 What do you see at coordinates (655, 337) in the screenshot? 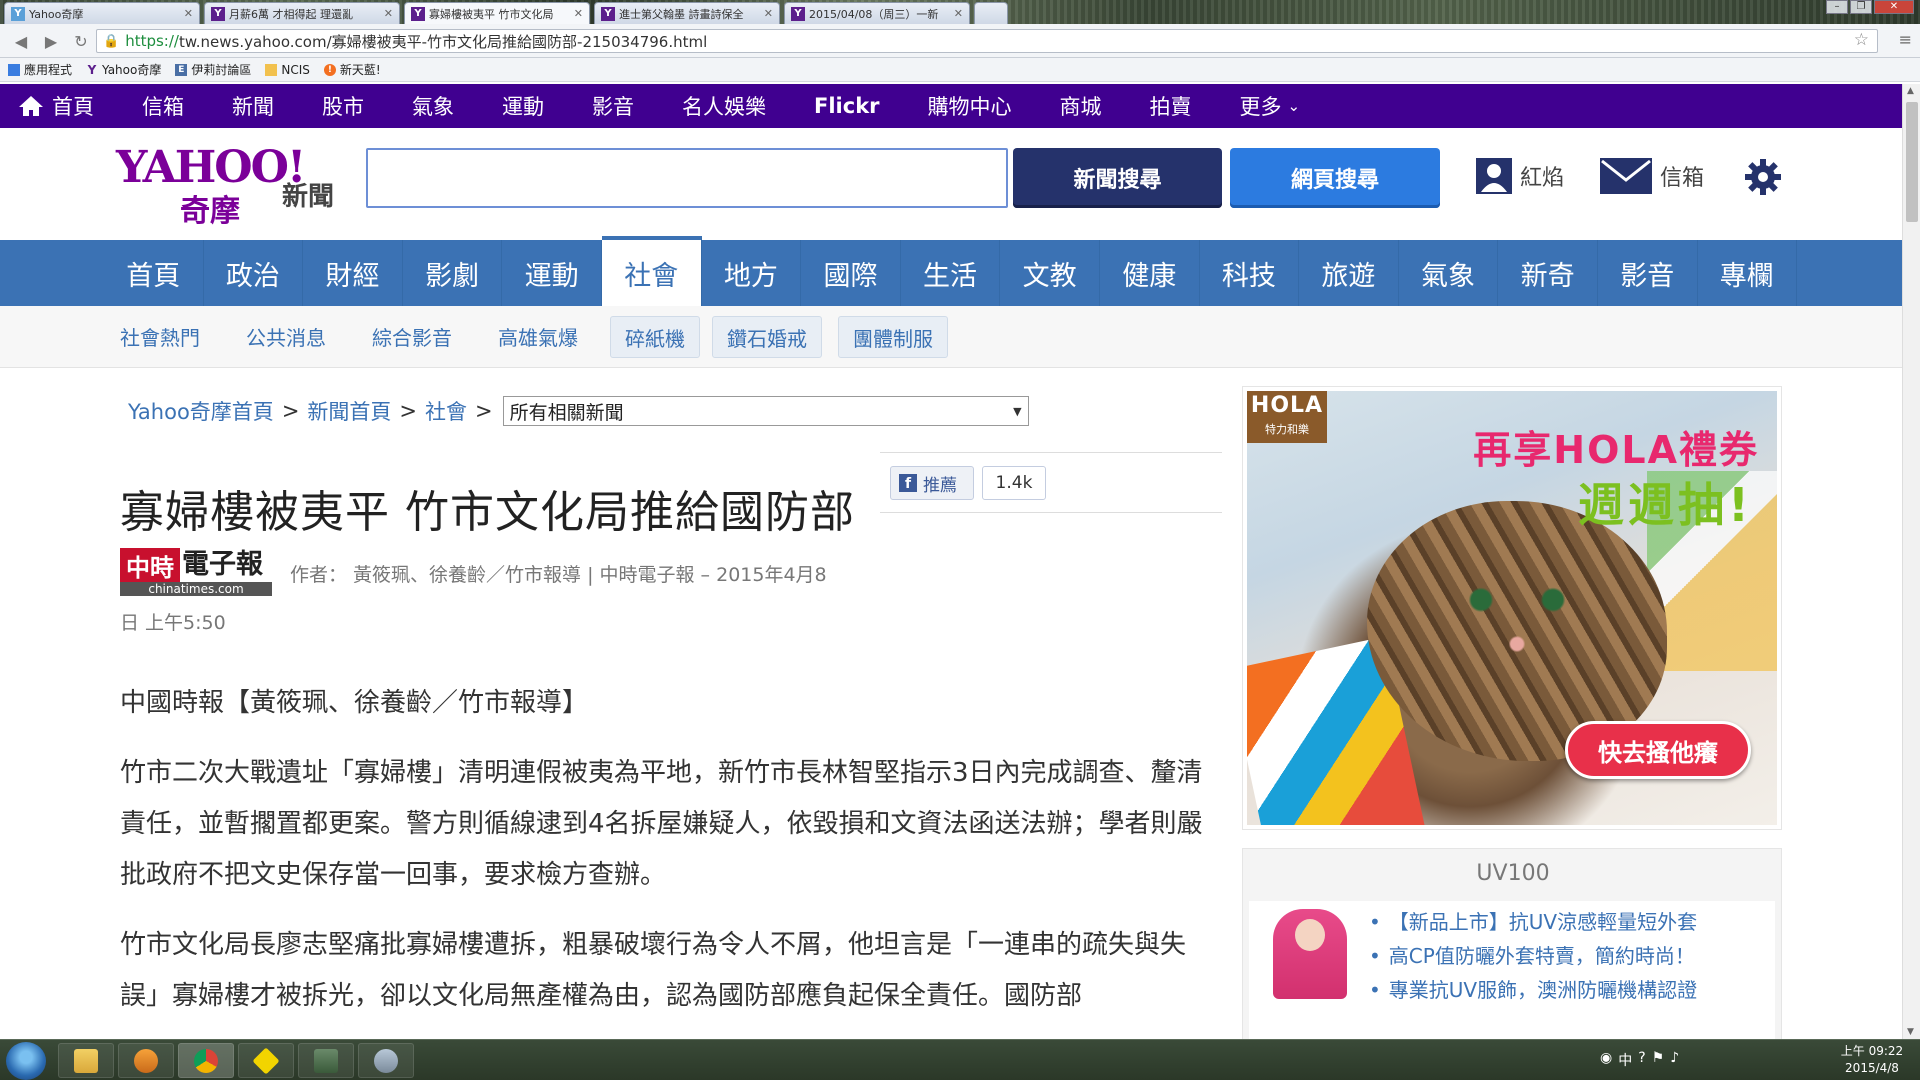
I see `subnav-shredder: 碎紙機` at bounding box center [655, 337].